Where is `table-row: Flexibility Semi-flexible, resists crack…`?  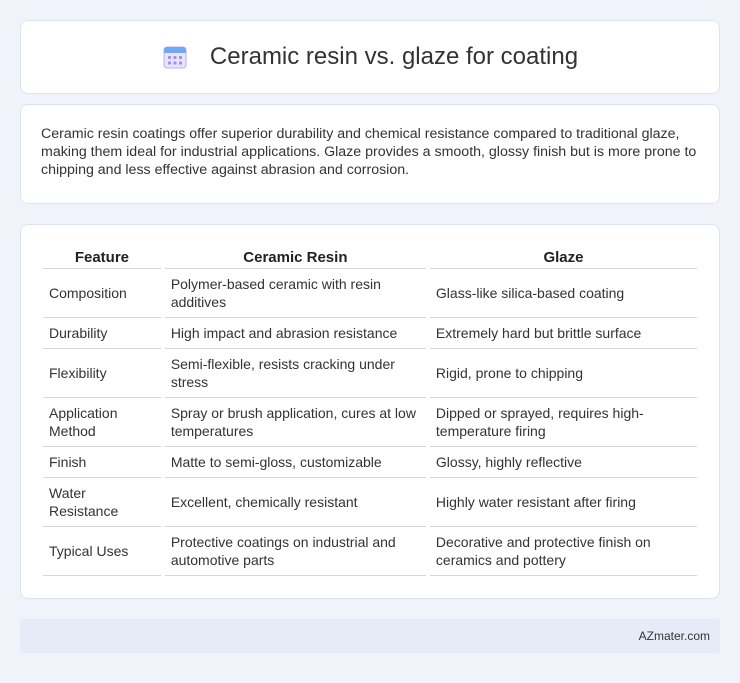
table-row: Flexibility Semi-flexible, resists crack… is located at coordinates (370, 373).